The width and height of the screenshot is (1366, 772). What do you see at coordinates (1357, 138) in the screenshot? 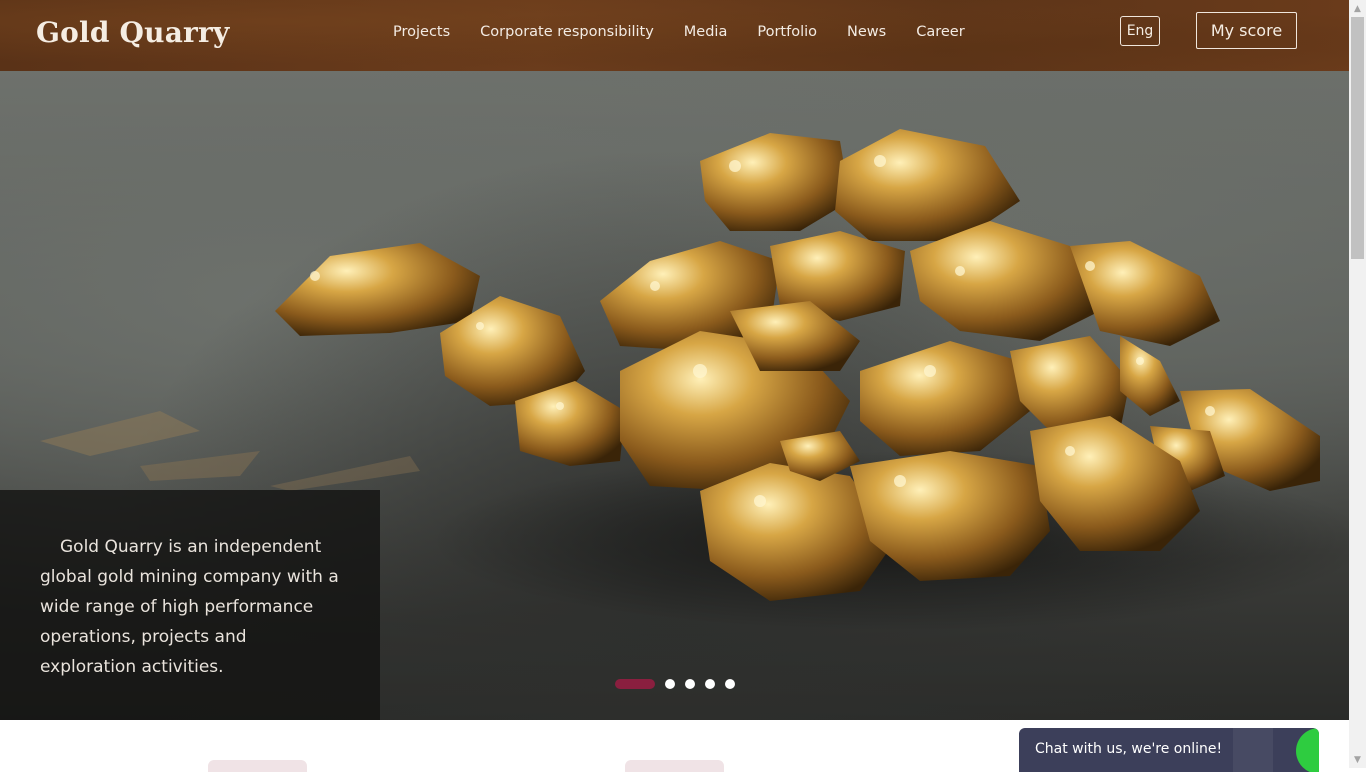
I see `scrollbar-thumb` at bounding box center [1357, 138].